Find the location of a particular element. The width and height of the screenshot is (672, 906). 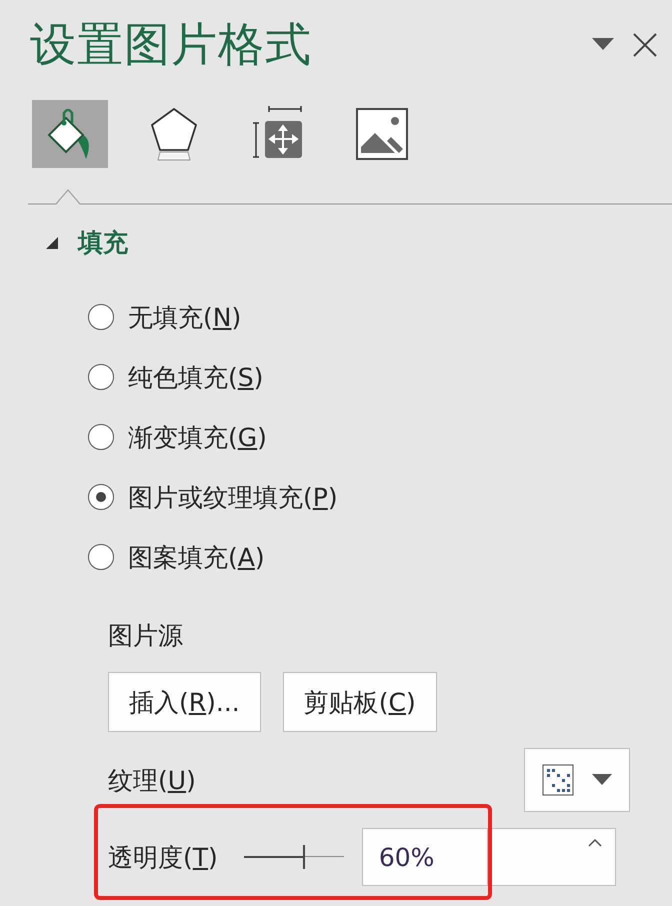

radio-label: 纯色填充(S) is located at coordinates (196, 378).